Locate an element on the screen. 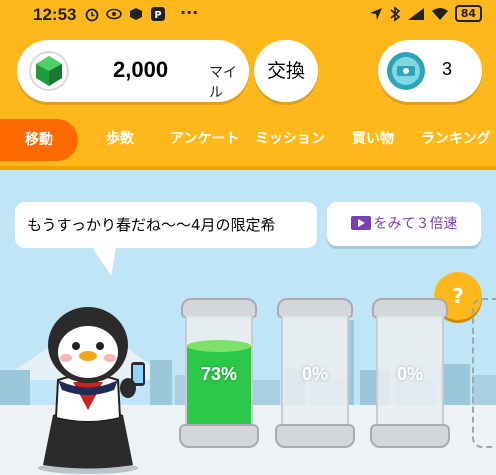 This screenshot has width=496, height=475. tab-steps: 歩数 is located at coordinates (120, 138).